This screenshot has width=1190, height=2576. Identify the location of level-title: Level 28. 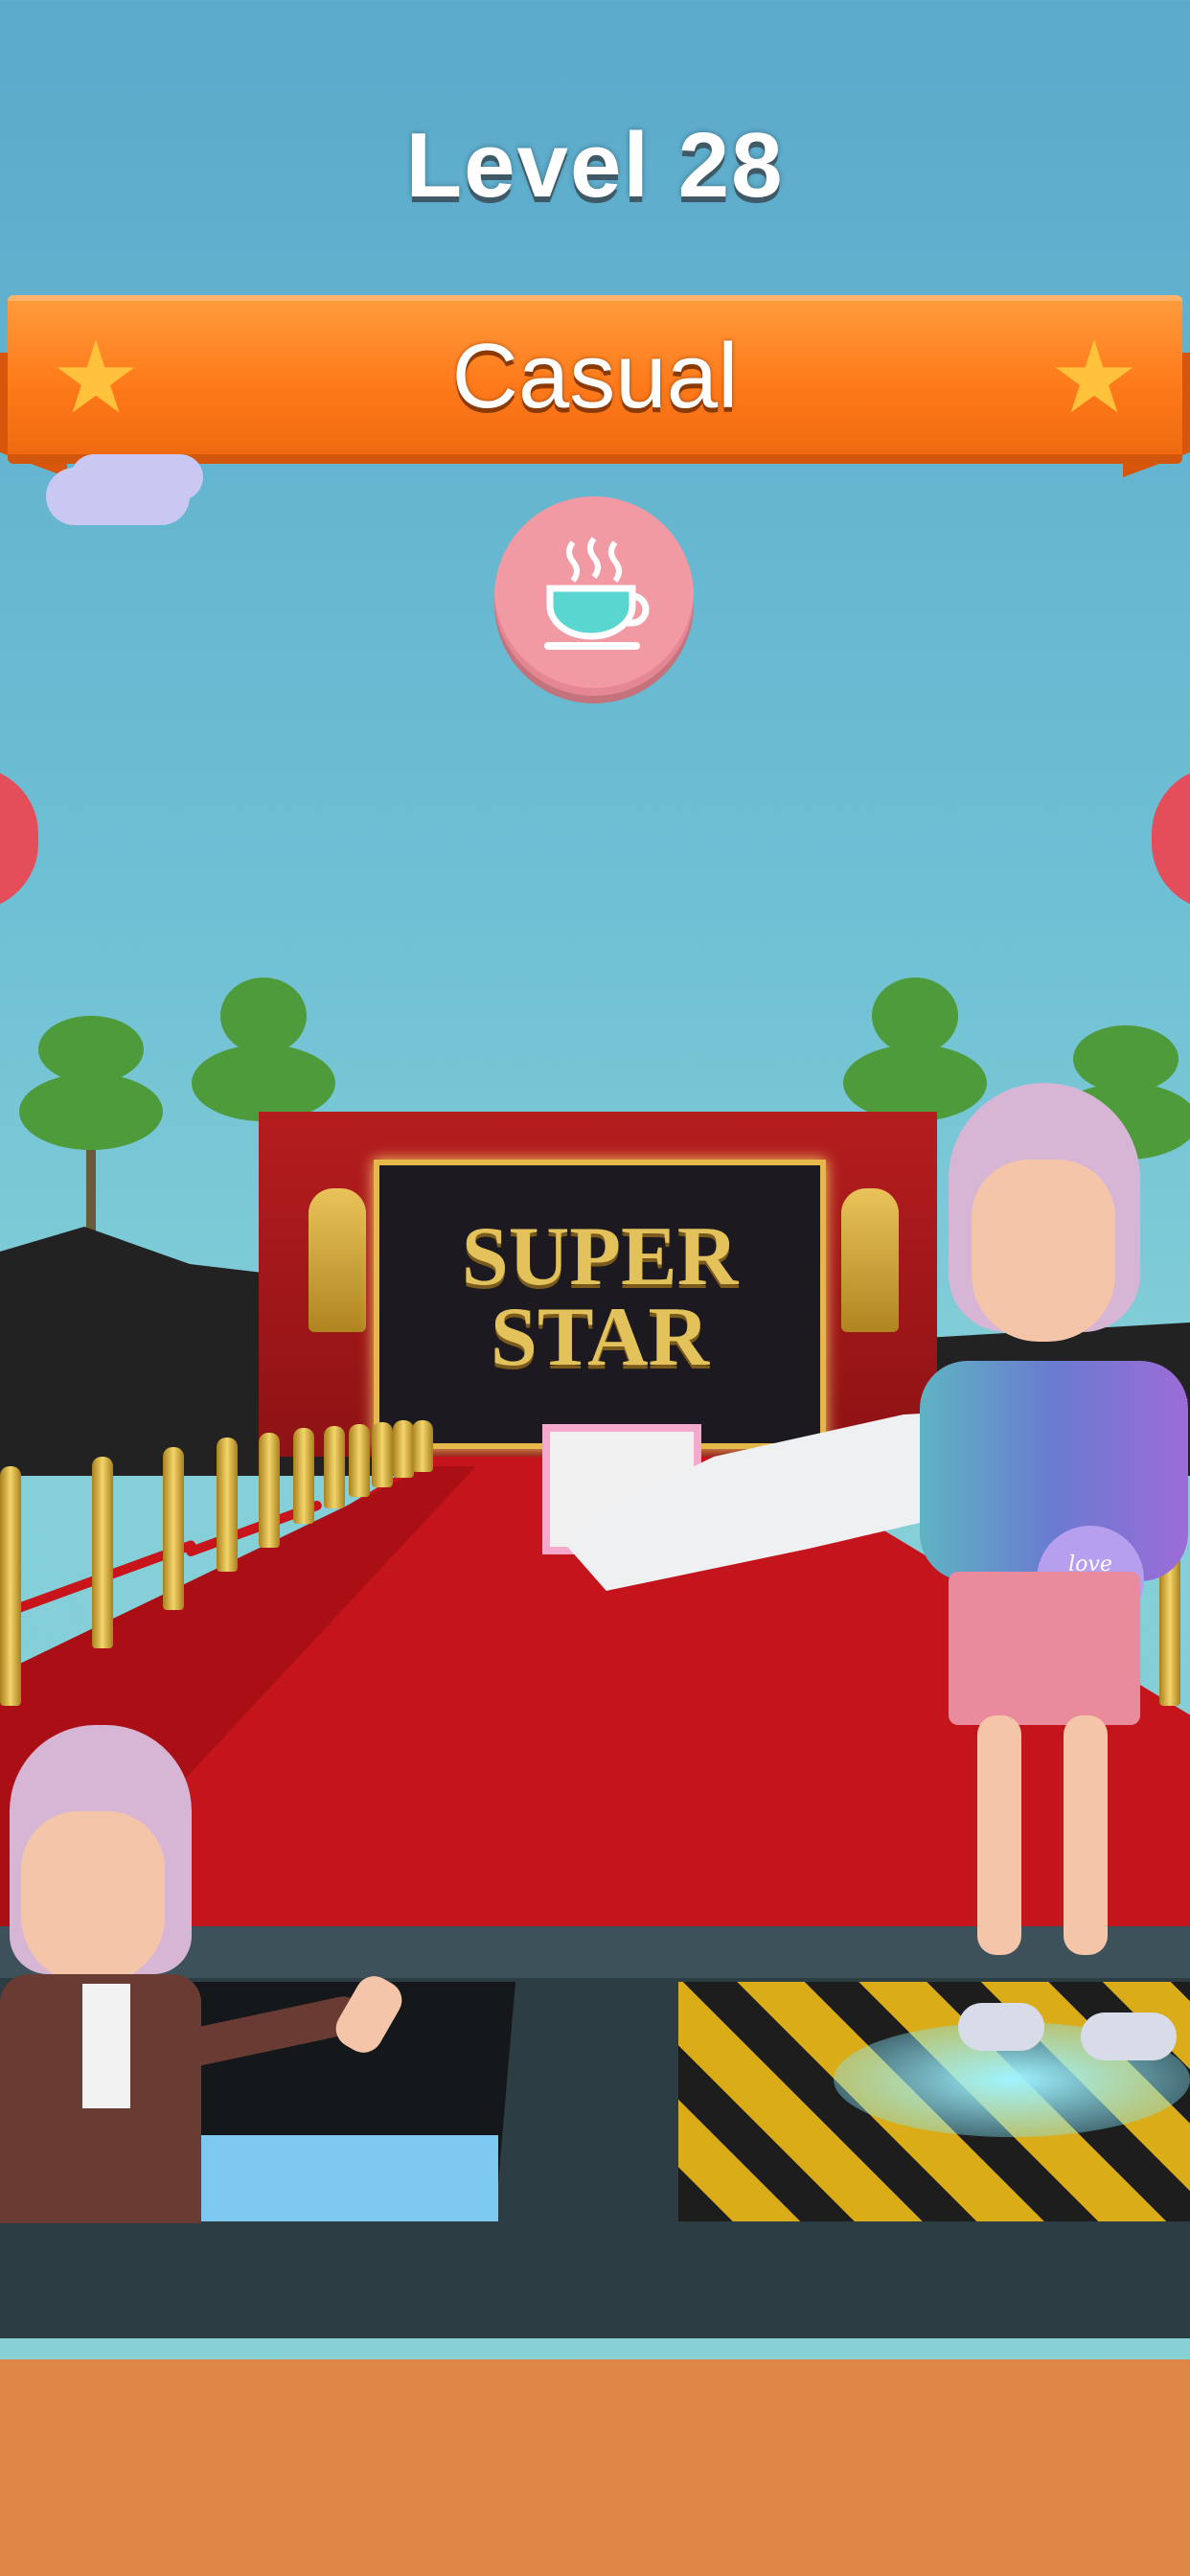
(595, 165).